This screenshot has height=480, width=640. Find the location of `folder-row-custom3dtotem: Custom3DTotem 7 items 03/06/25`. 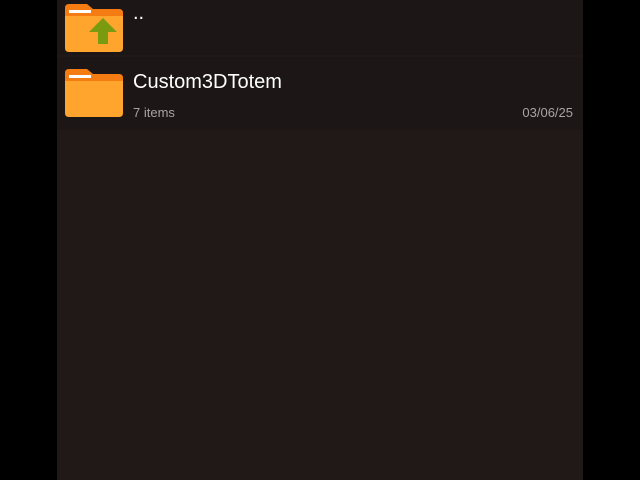

folder-row-custom3dtotem: Custom3DTotem 7 items 03/06/25 is located at coordinates (320, 93).